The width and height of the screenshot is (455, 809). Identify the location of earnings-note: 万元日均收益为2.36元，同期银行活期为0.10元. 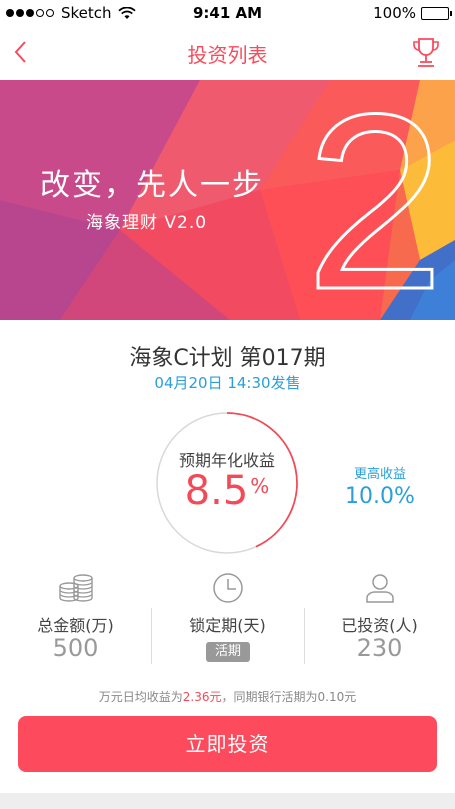
(227, 696).